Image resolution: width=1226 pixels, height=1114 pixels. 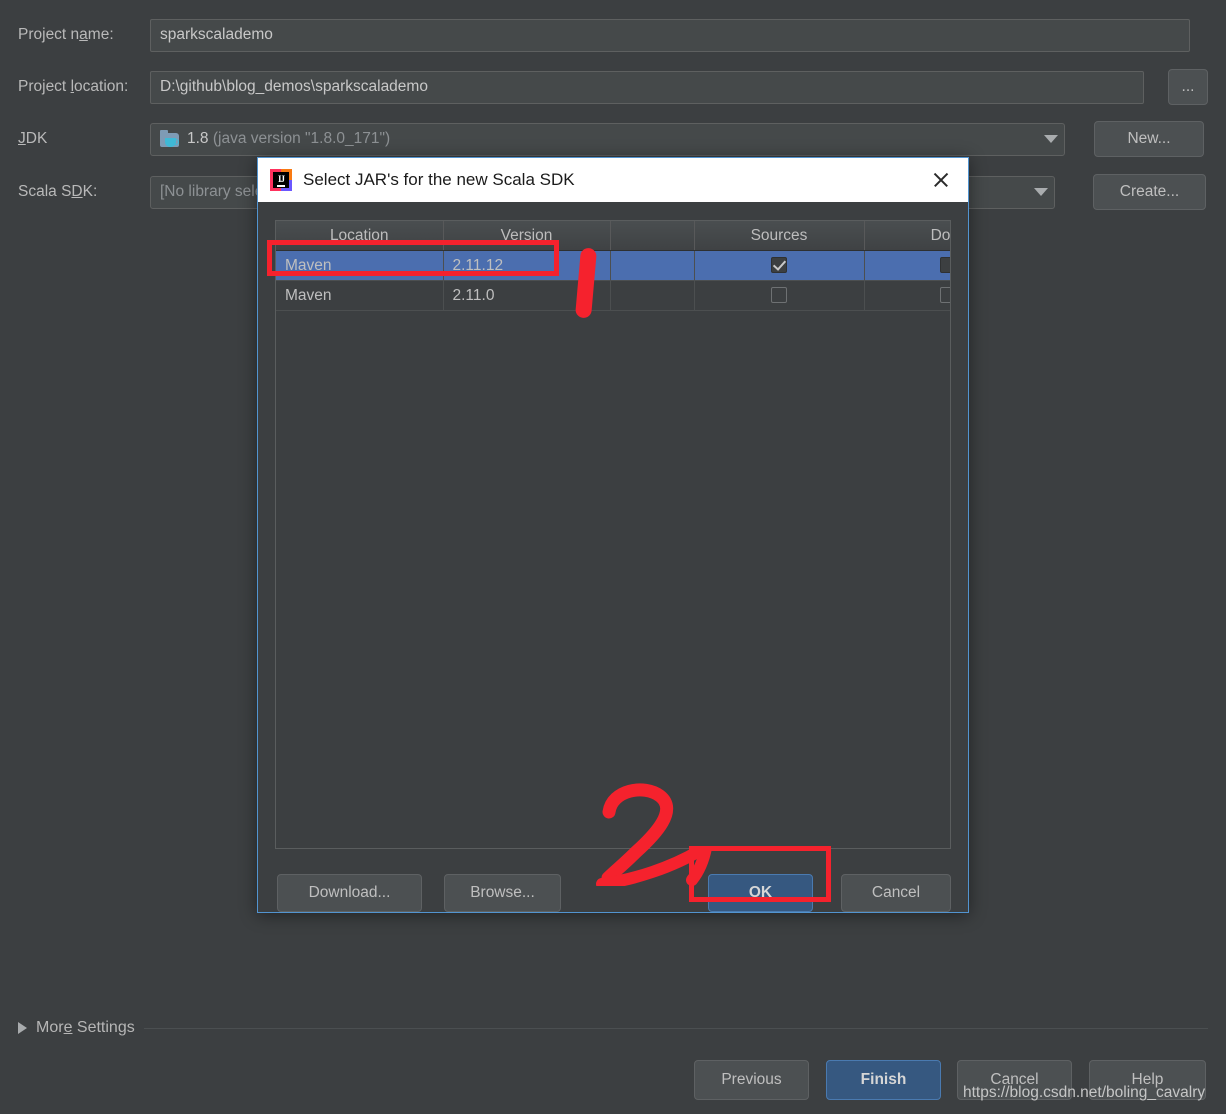 I want to click on project-location-value: D:\github\blog_demos\sparkscalademo, so click(x=294, y=86).